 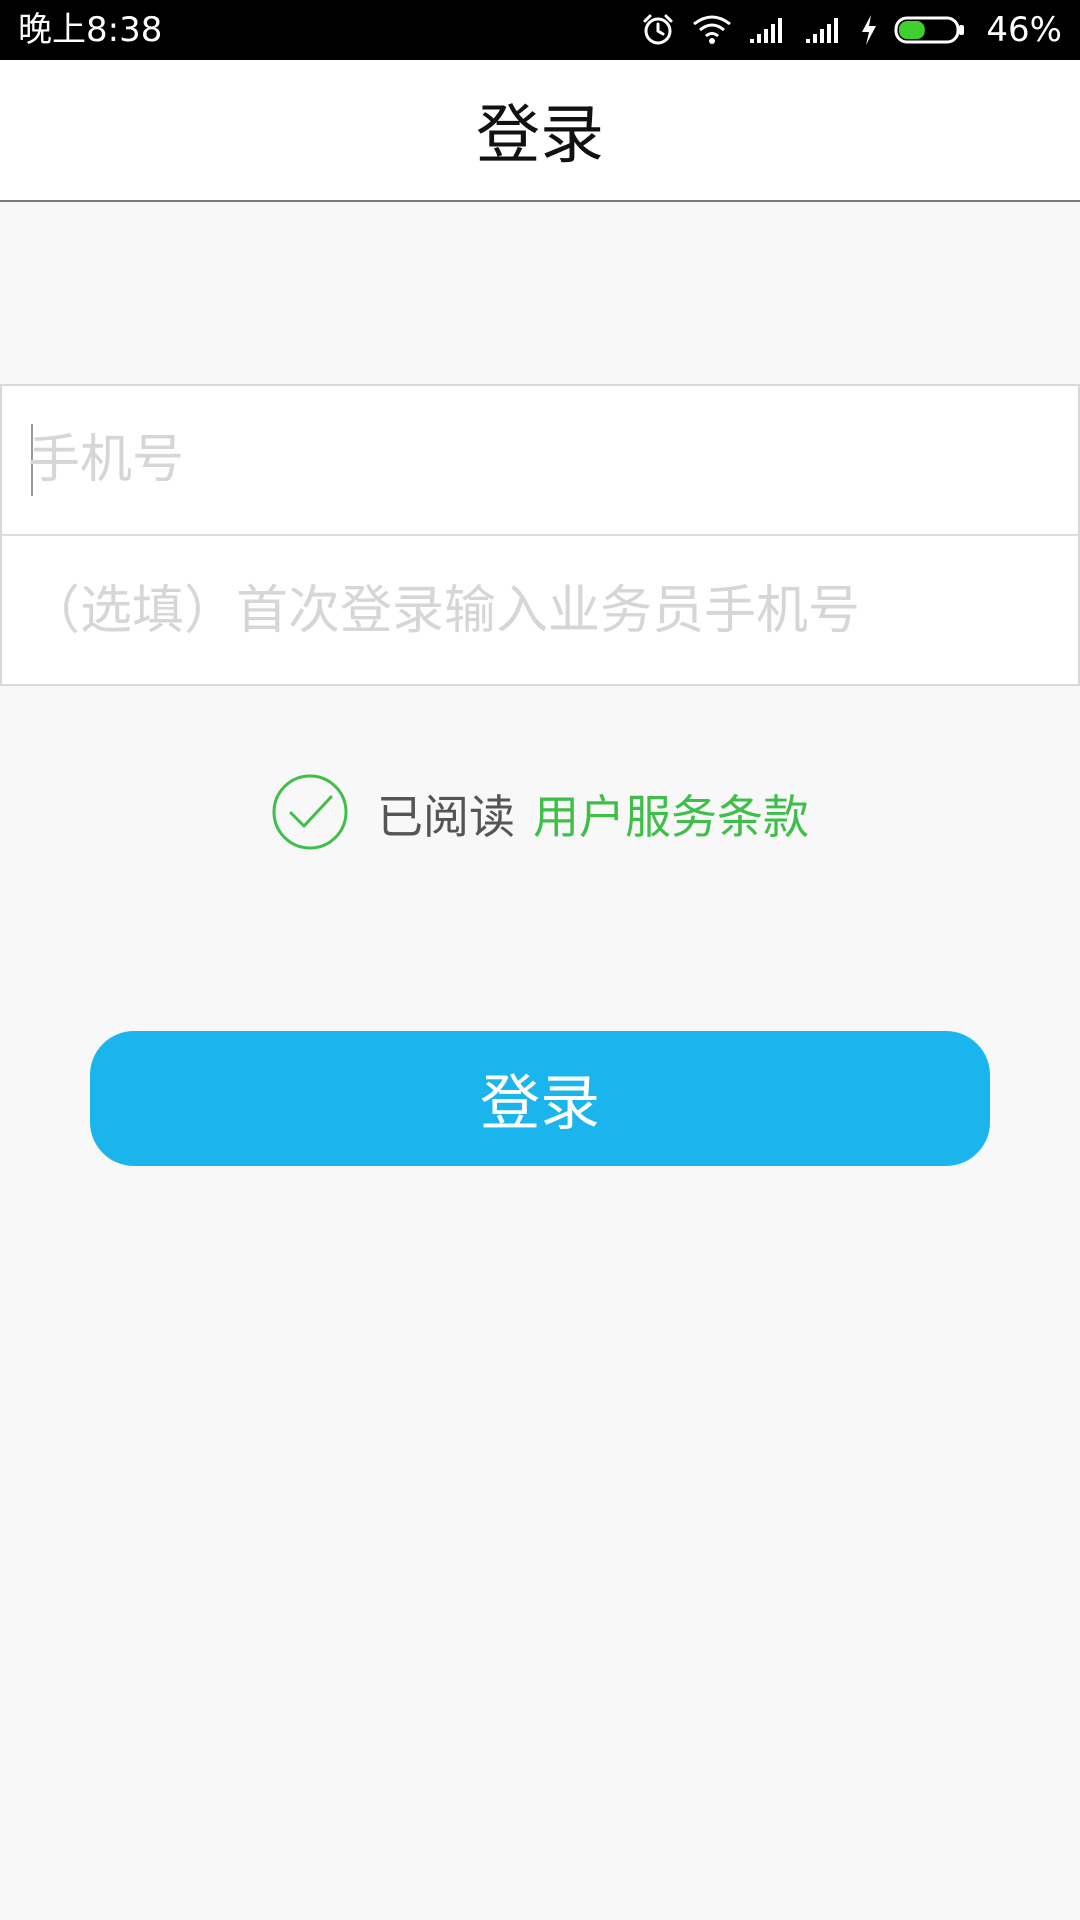 What do you see at coordinates (540, 1098) in the screenshot?
I see `login-button: 登录` at bounding box center [540, 1098].